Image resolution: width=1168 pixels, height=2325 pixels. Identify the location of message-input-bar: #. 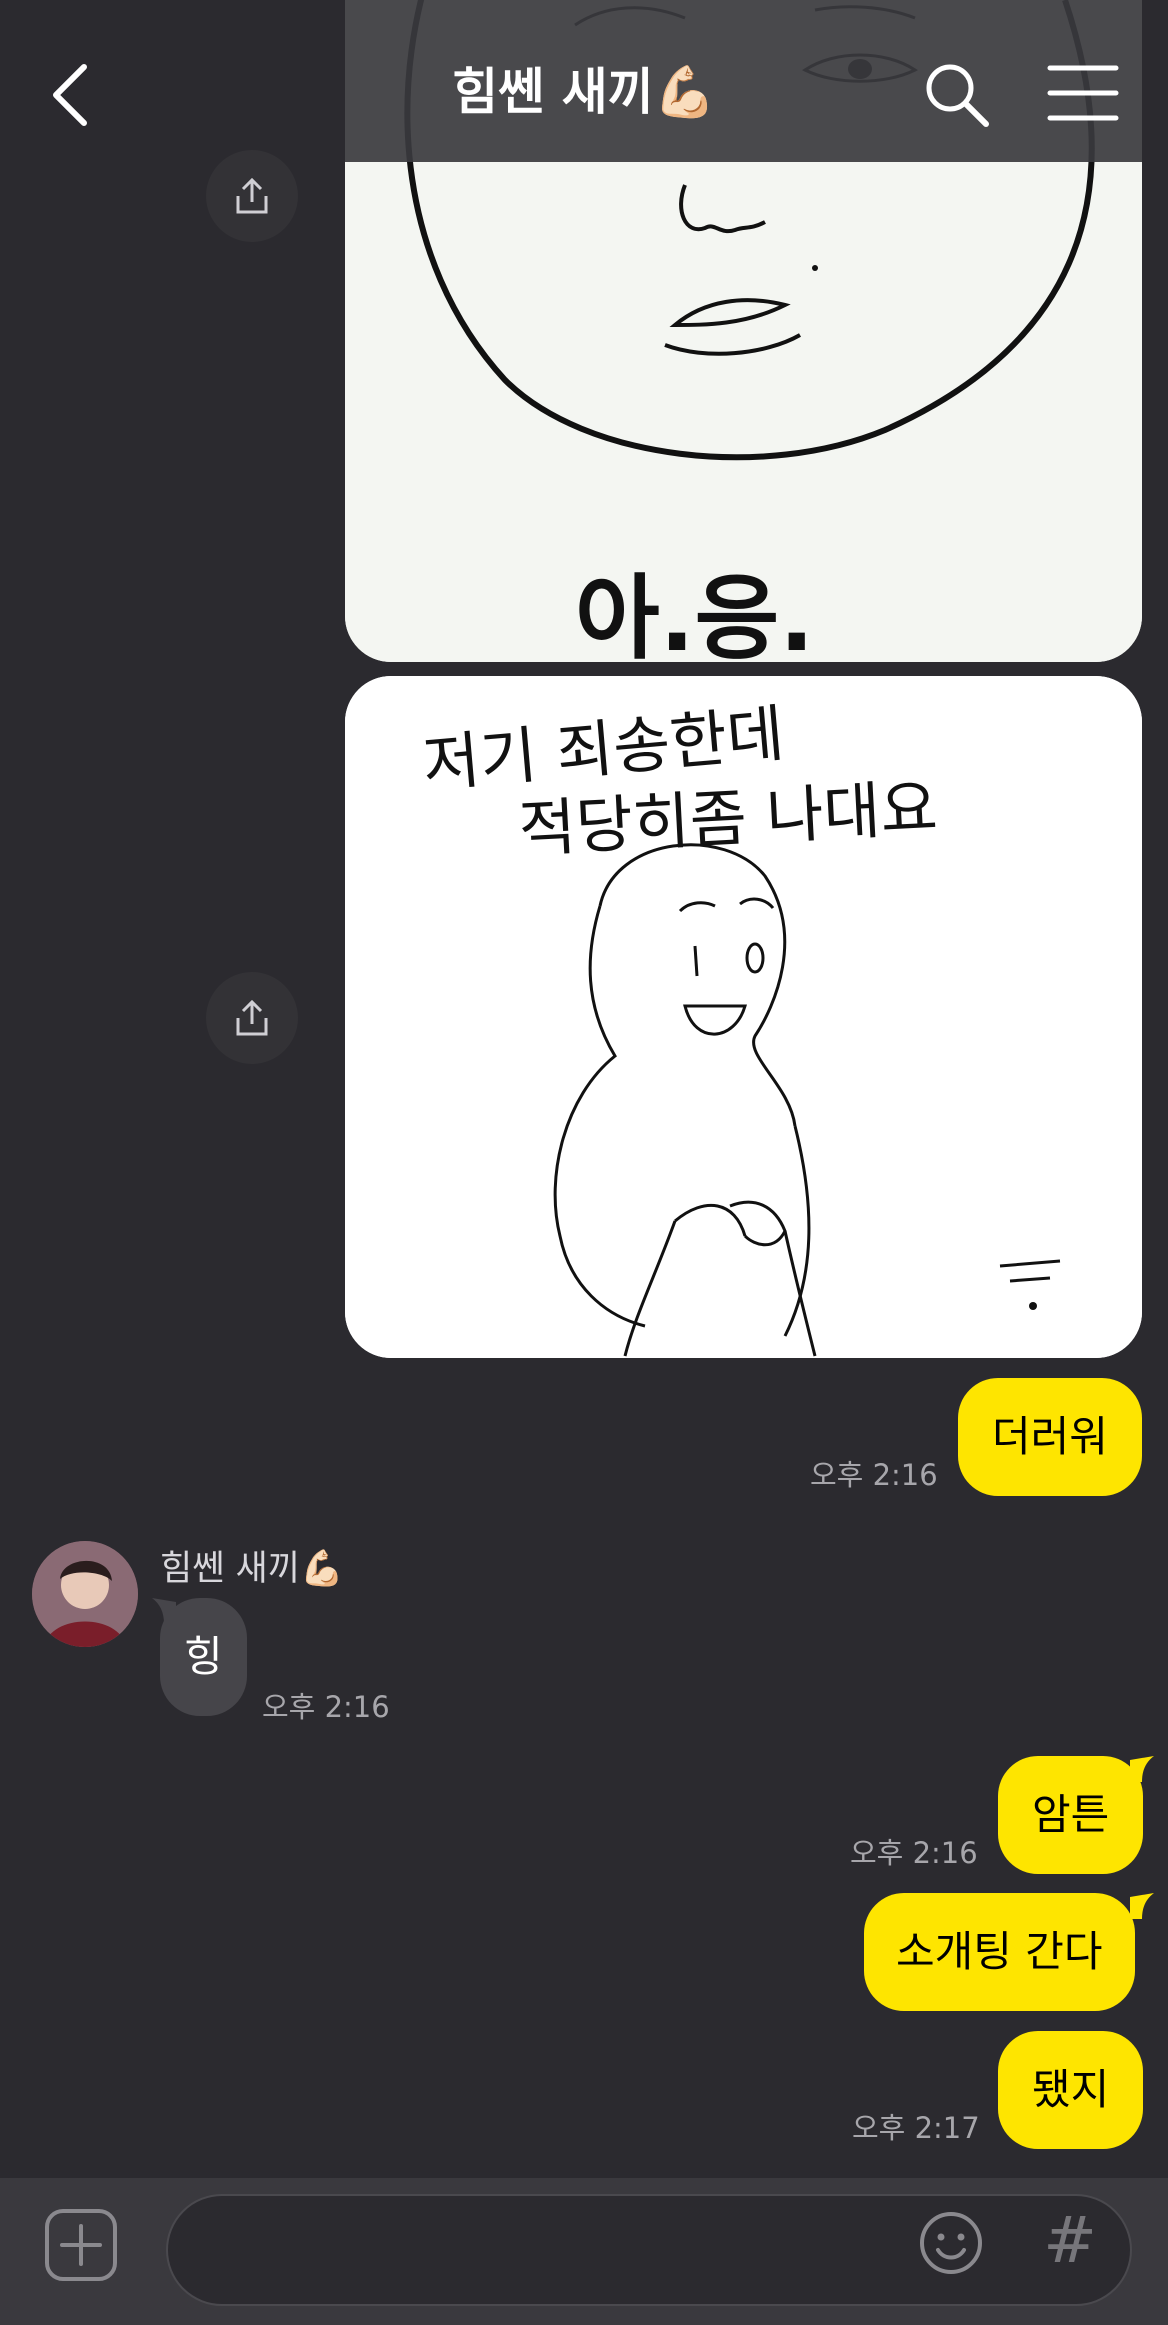
(584, 2251).